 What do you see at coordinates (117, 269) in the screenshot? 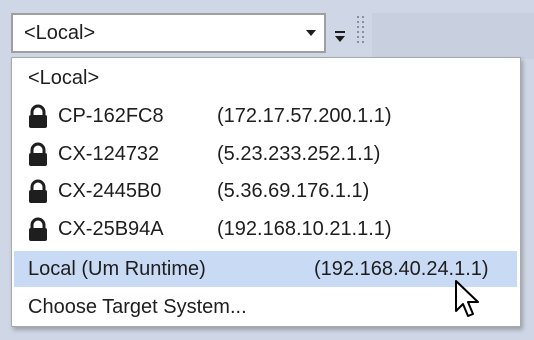
I see `list-item-label: Local (Um Runtime)` at bounding box center [117, 269].